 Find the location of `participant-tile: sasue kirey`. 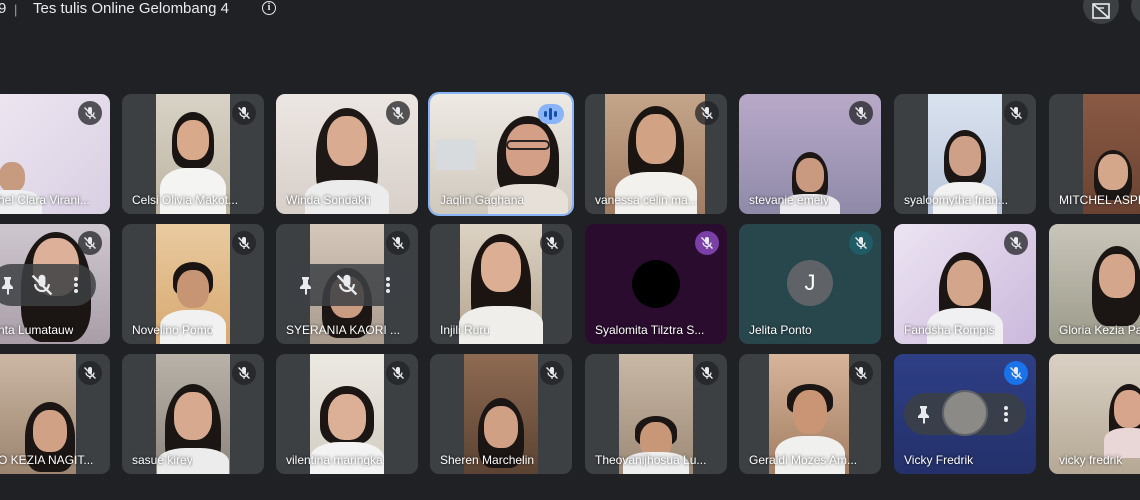

participant-tile: sasue kirey is located at coordinates (193, 414).